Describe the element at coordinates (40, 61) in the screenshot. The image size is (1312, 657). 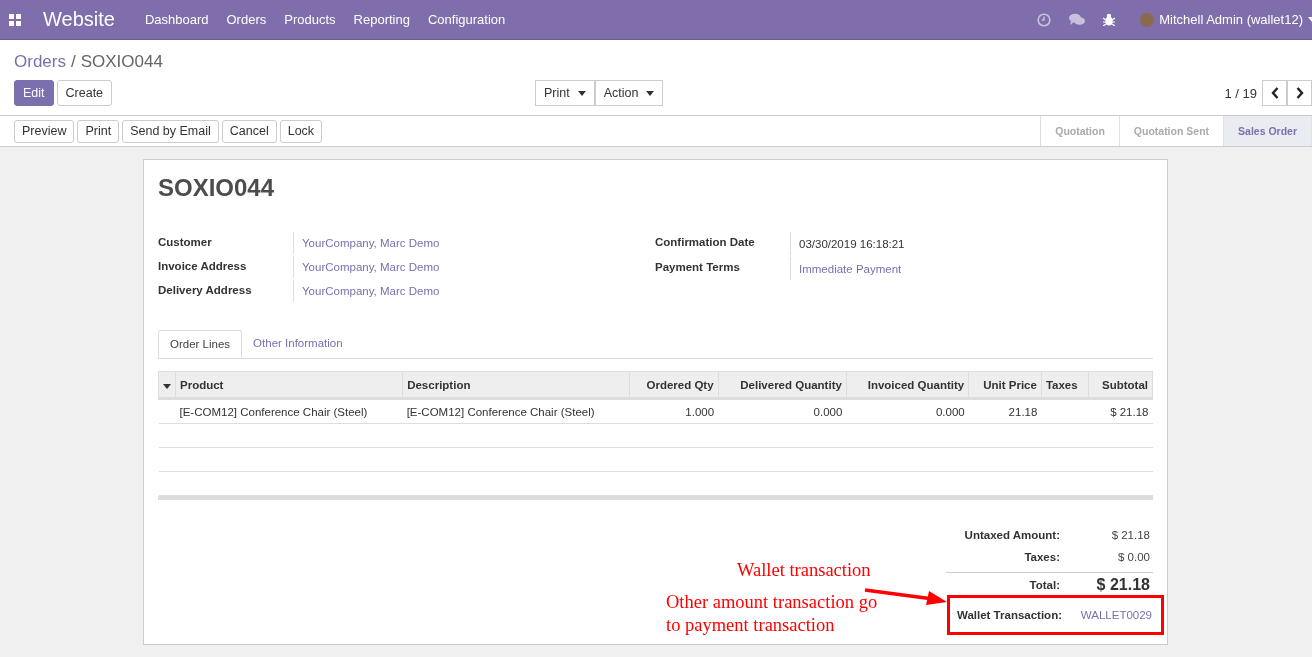
I see `breadcrumb-link: Orders` at that location.